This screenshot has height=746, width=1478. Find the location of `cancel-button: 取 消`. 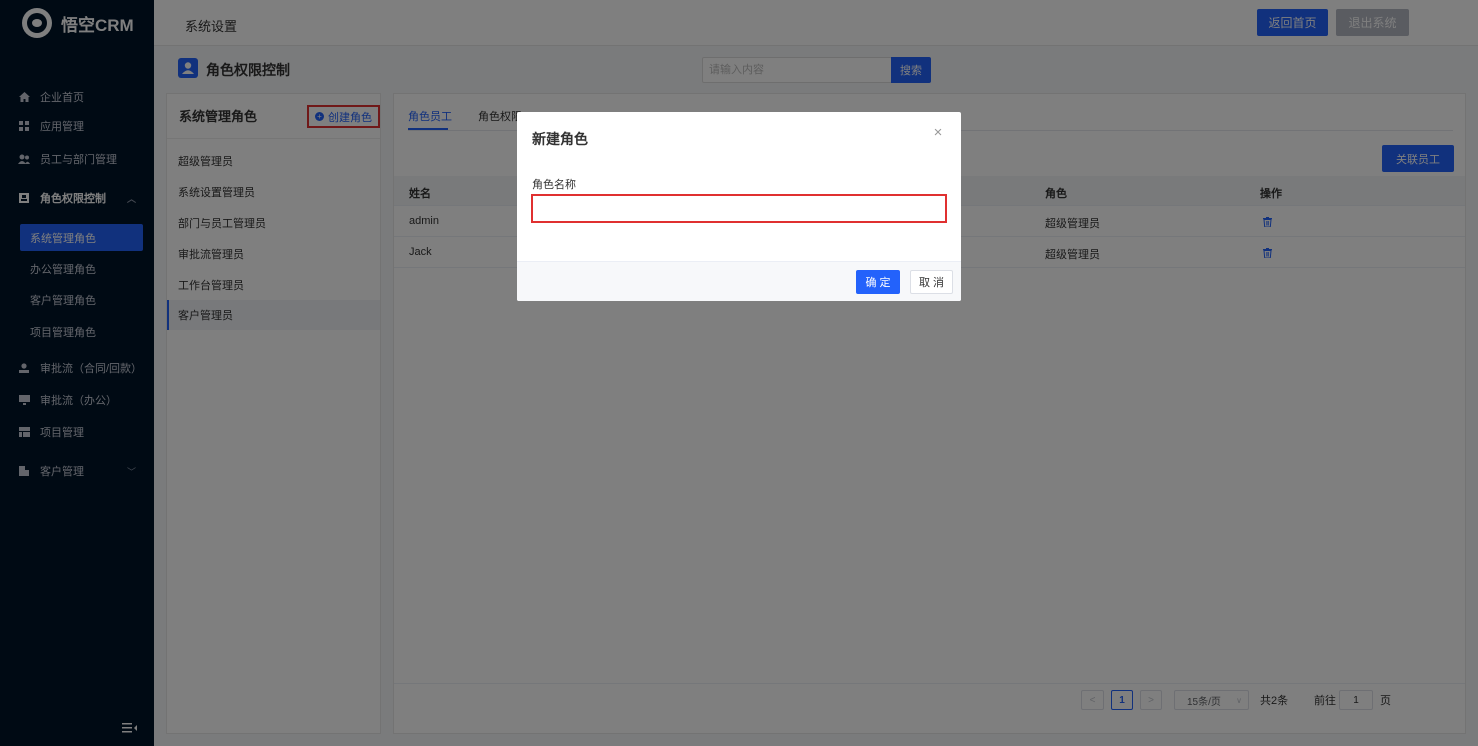

cancel-button: 取 消 is located at coordinates (931, 282).